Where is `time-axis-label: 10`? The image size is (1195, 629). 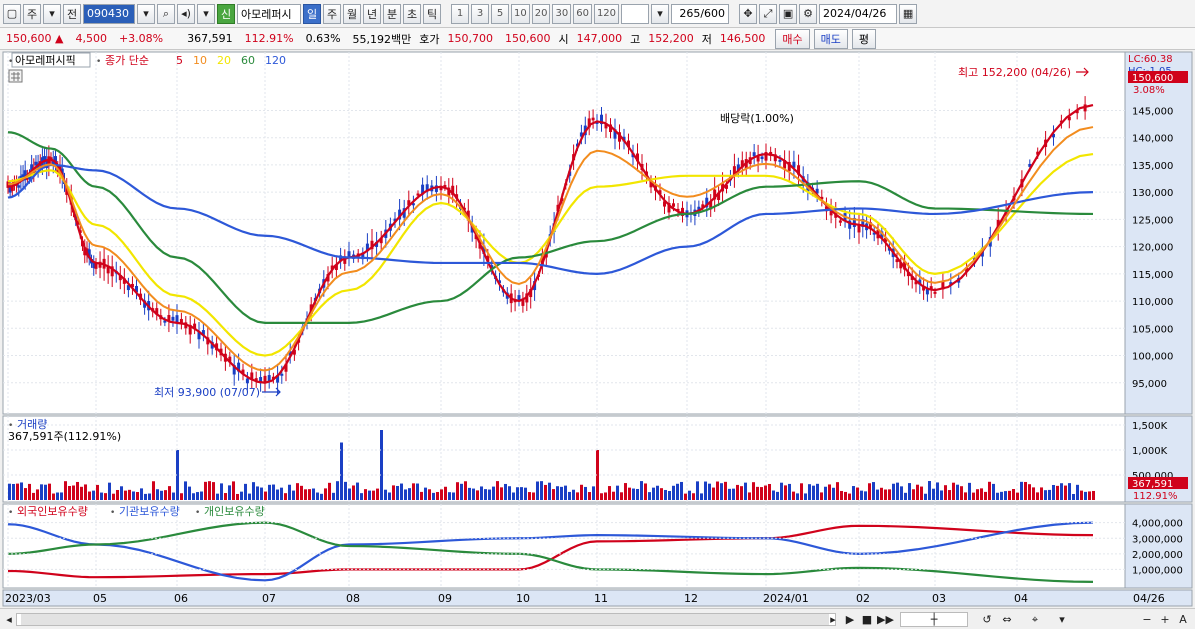
time-axis-label: 10 is located at coordinates (523, 598).